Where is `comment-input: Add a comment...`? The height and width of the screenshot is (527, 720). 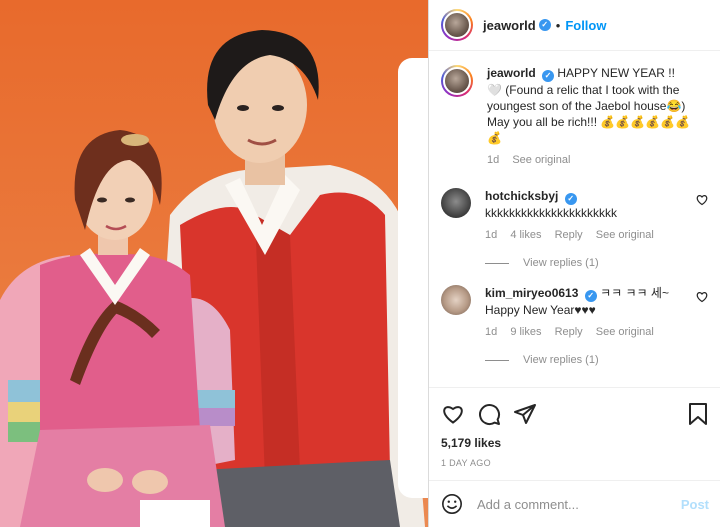 comment-input: Add a comment... is located at coordinates (528, 504).